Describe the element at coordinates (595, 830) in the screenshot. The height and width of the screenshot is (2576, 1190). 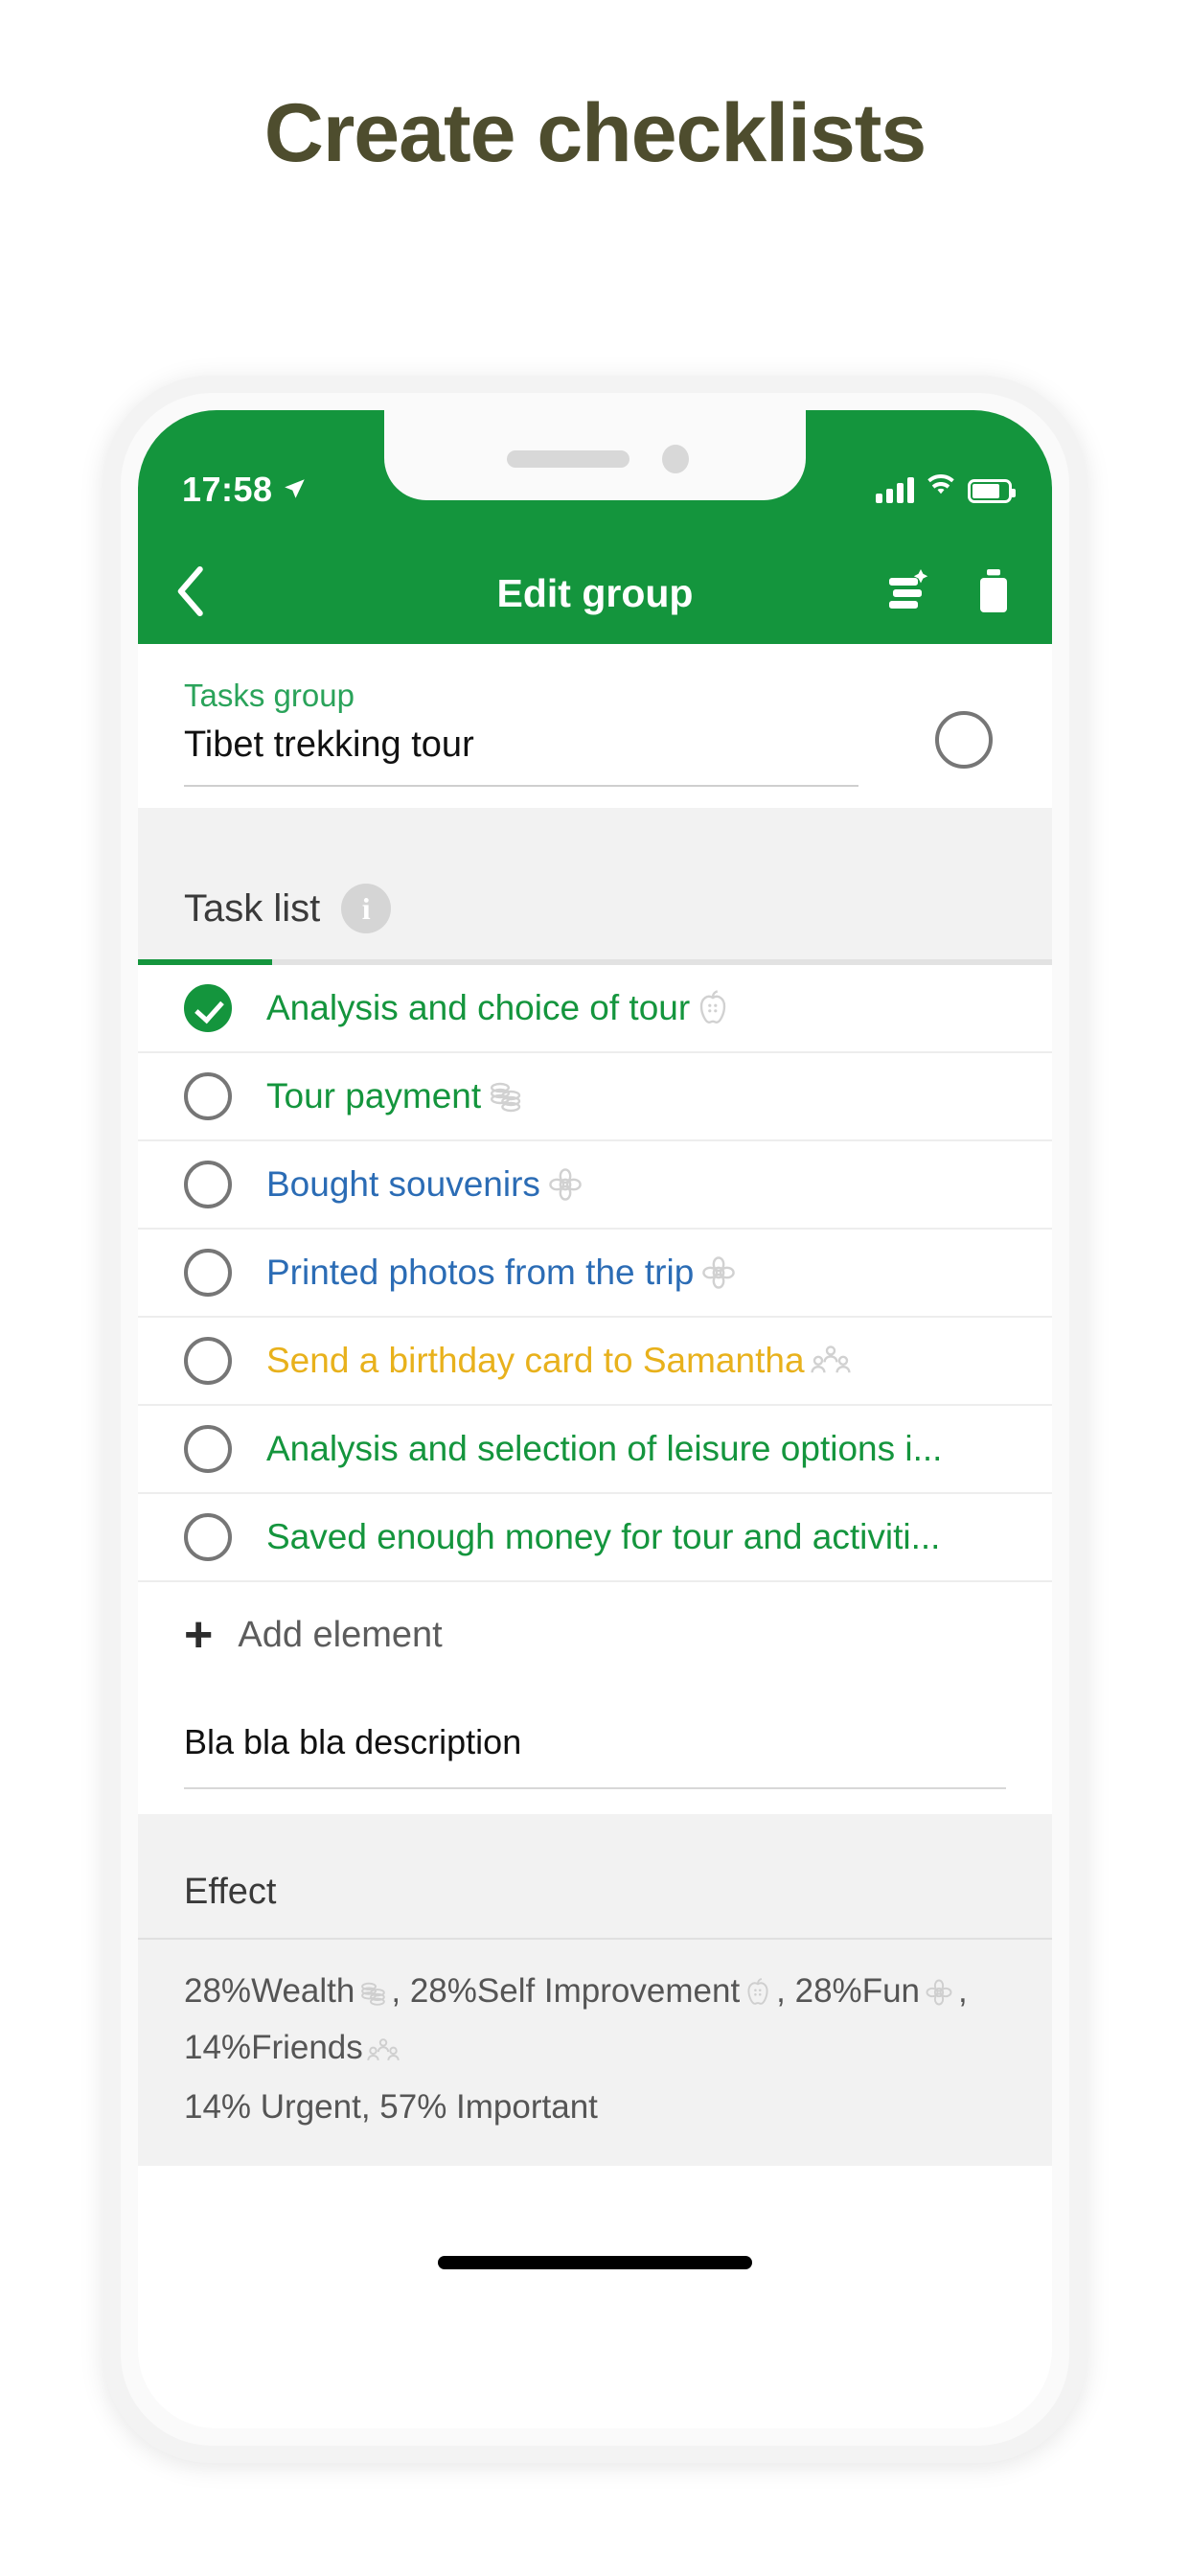
I see `section-divider-band` at that location.